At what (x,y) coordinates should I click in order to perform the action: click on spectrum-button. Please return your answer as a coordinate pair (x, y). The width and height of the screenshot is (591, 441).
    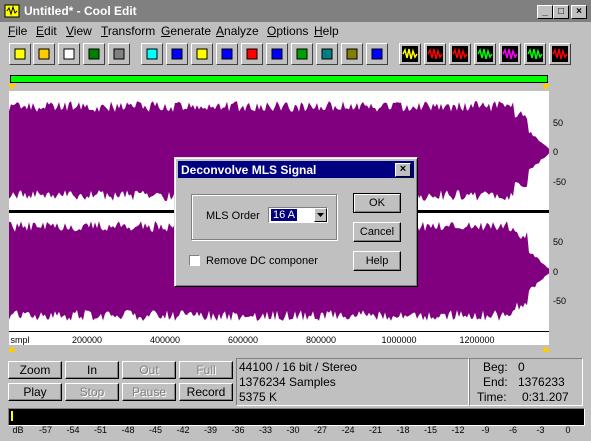
    Looking at the image, I should click on (377, 54).